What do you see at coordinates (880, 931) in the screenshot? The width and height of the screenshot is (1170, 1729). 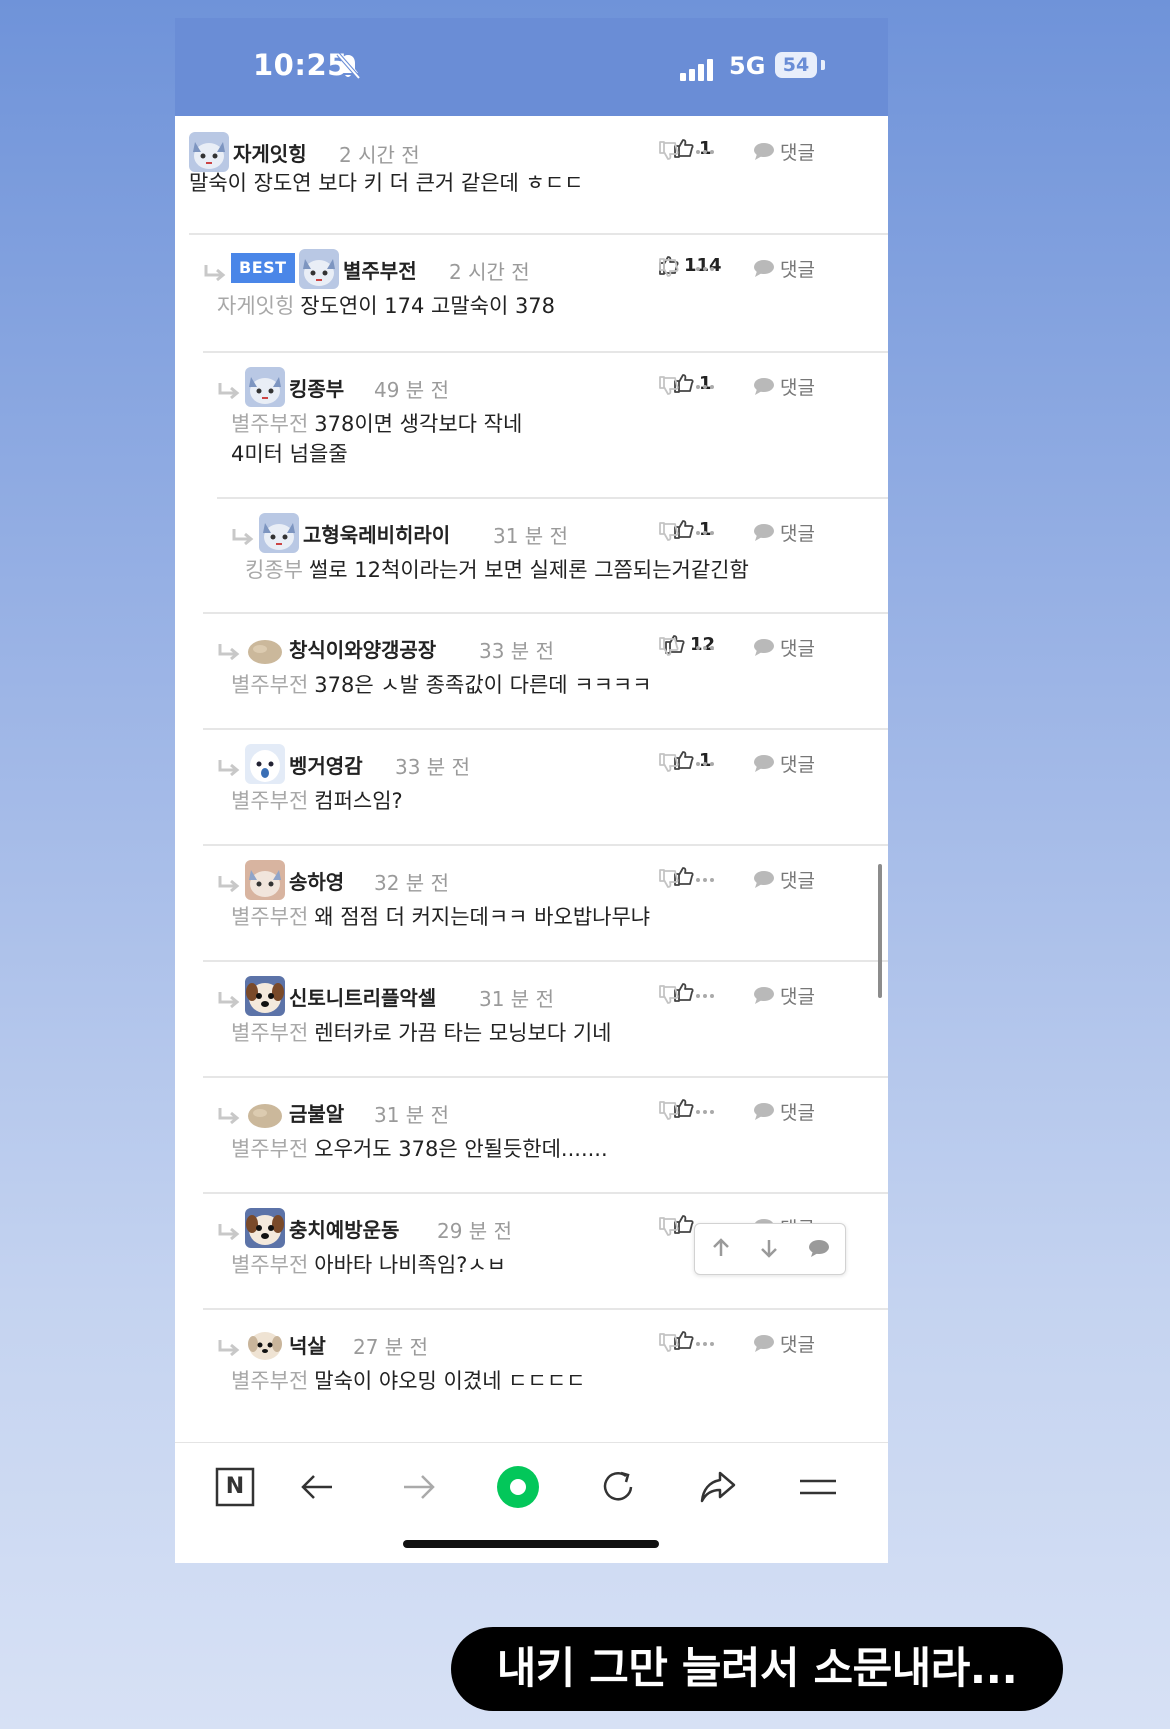 I see `scrollbar` at bounding box center [880, 931].